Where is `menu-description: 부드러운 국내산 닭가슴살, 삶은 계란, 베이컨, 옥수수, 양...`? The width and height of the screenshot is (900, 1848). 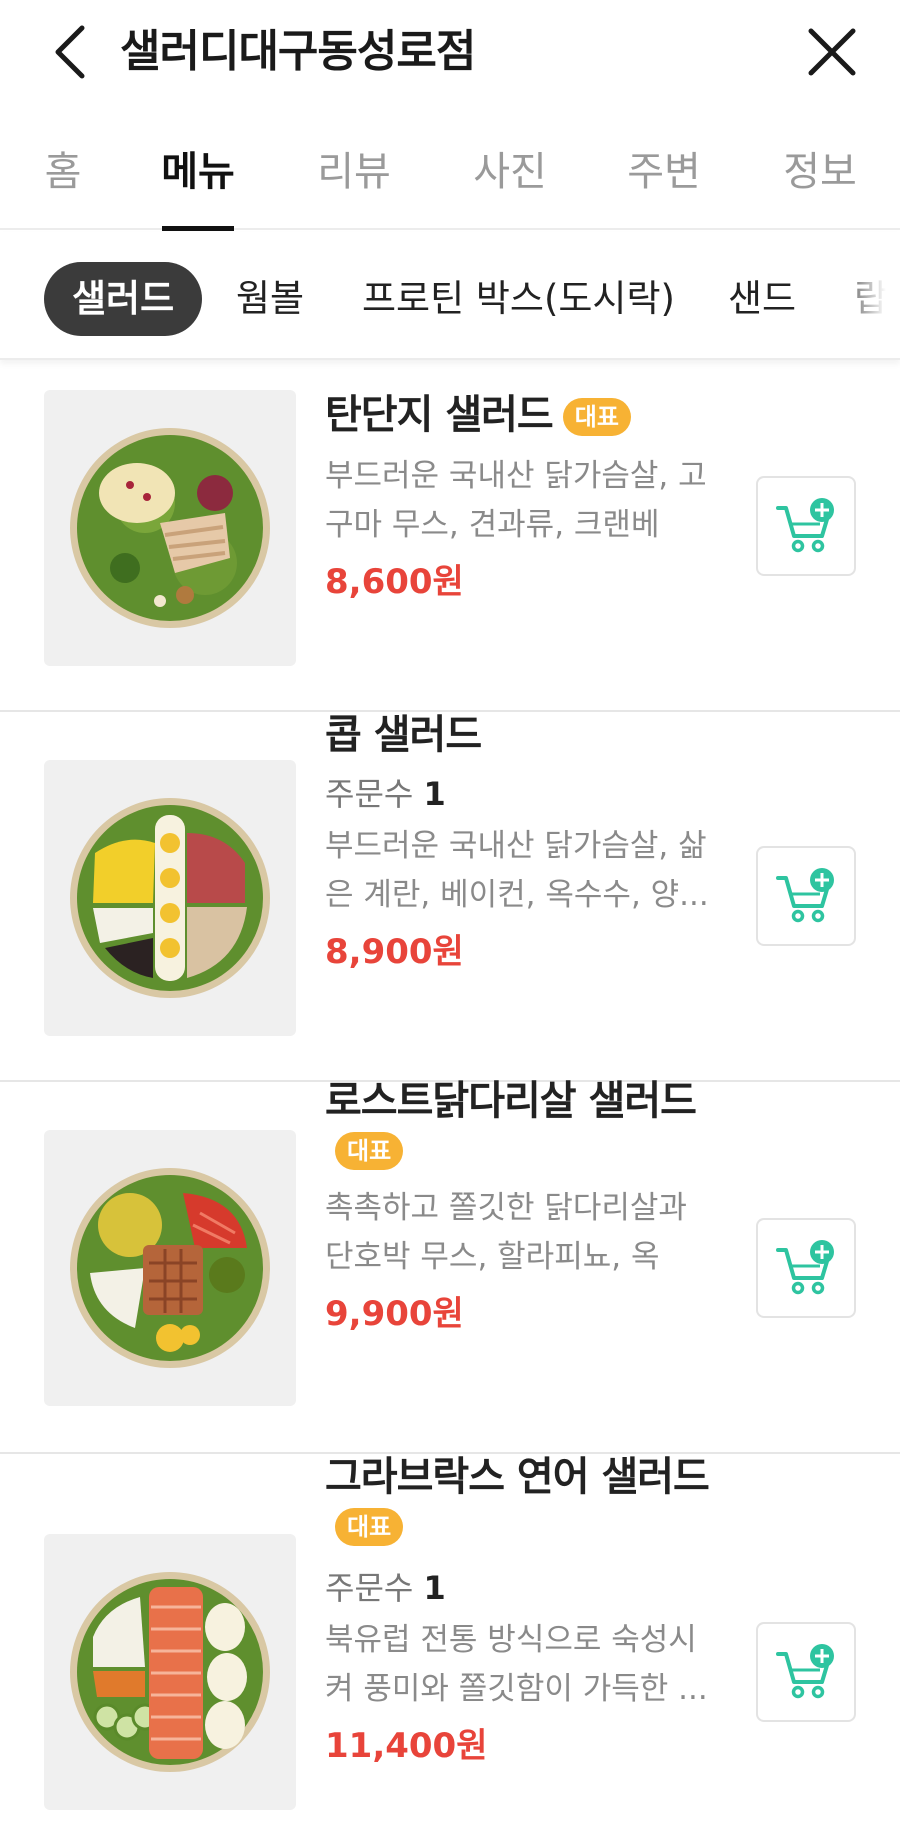
menu-description: 부드러운 국내산 닭가슴살, 삶은 계란, 베이컨, 옥수수, 양... is located at coordinates (517, 870).